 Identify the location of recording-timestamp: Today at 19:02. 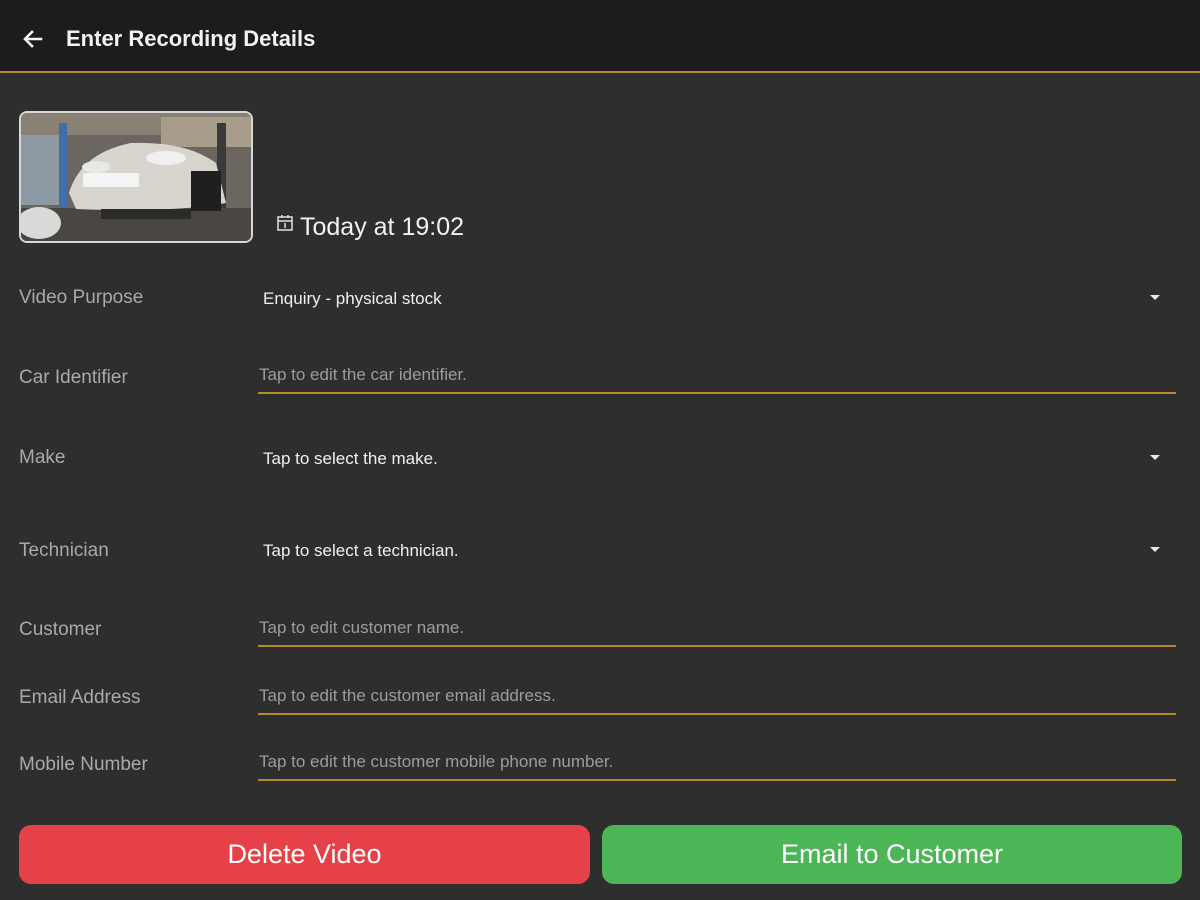
(370, 227).